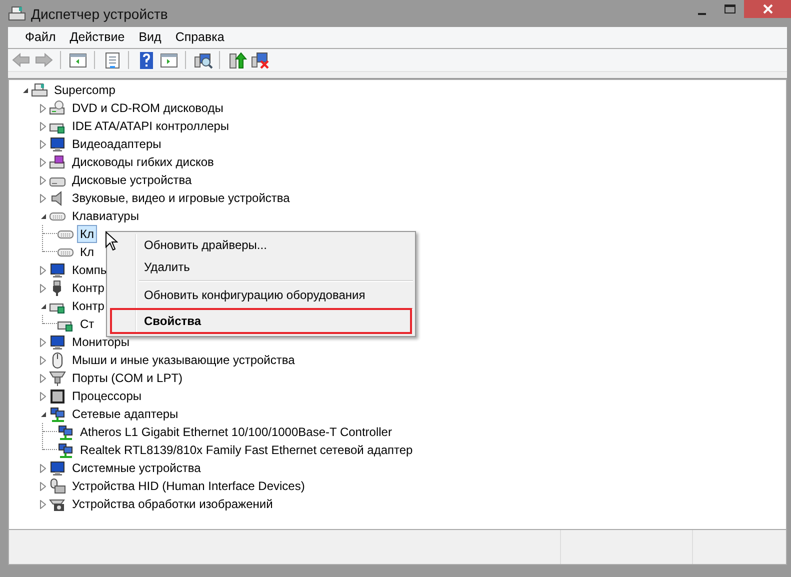  Describe the element at coordinates (84, 90) in the screenshot. I see `tree-item: Supercomp` at that location.